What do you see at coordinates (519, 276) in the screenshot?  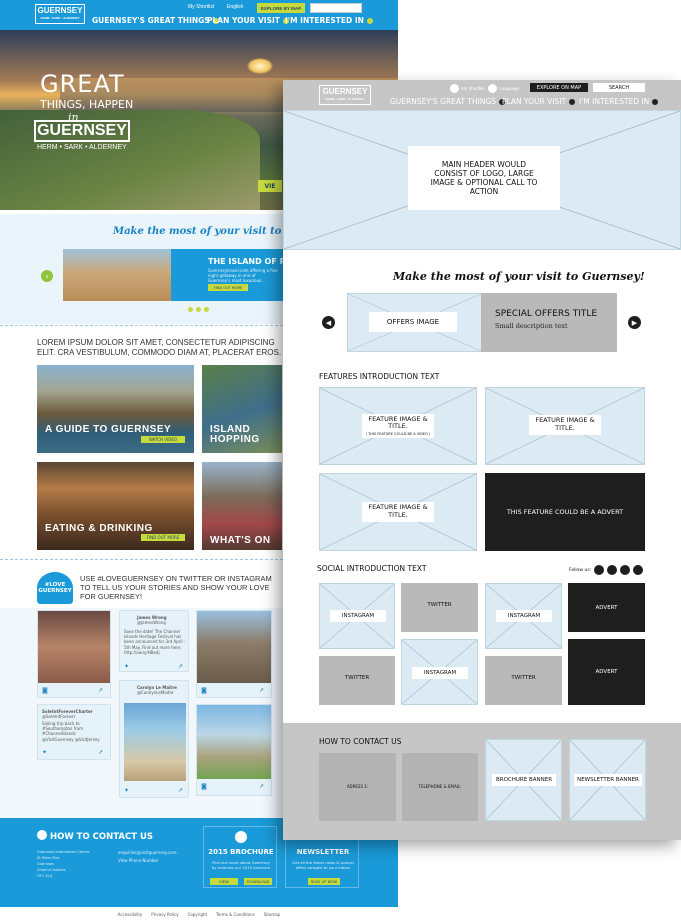 I see `wf-script-heading: Make the most of your visit to Guernsey!` at bounding box center [519, 276].